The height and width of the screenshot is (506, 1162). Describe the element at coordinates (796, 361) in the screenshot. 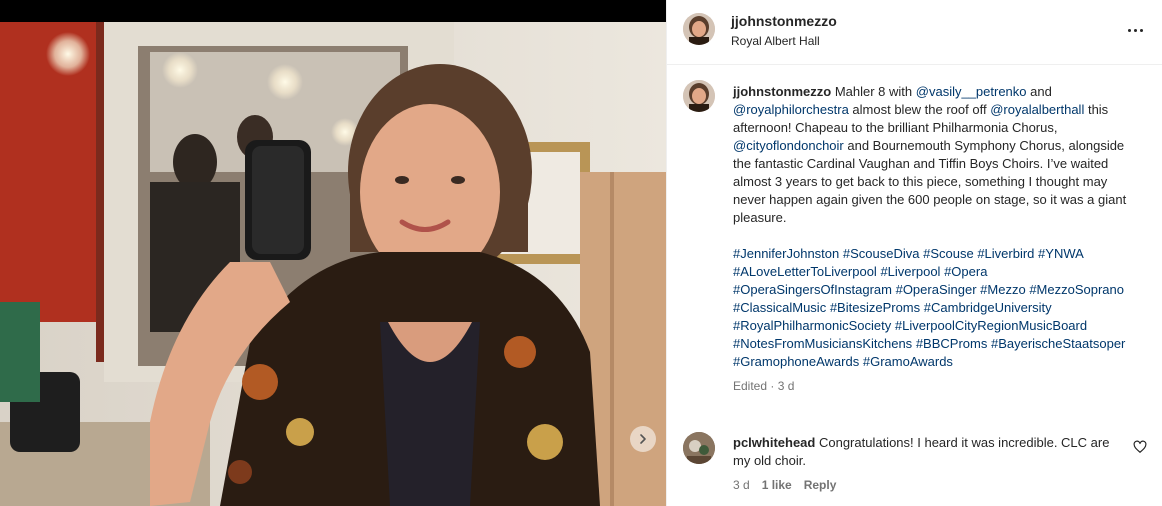

I see `hashtag-link: #GramophoneAwards` at that location.